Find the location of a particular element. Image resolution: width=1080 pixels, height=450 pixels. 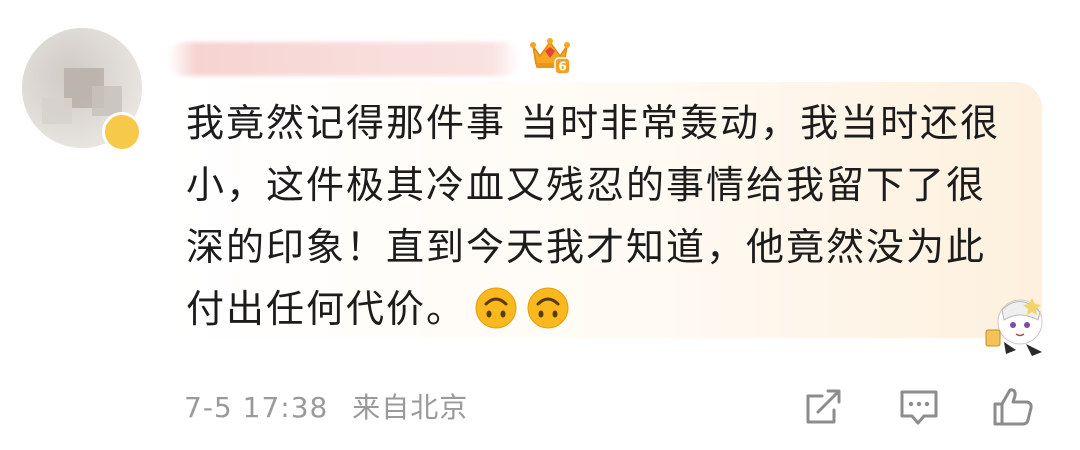

comment-meta: 7-5 17:38 来自北京 is located at coordinates (326, 406).